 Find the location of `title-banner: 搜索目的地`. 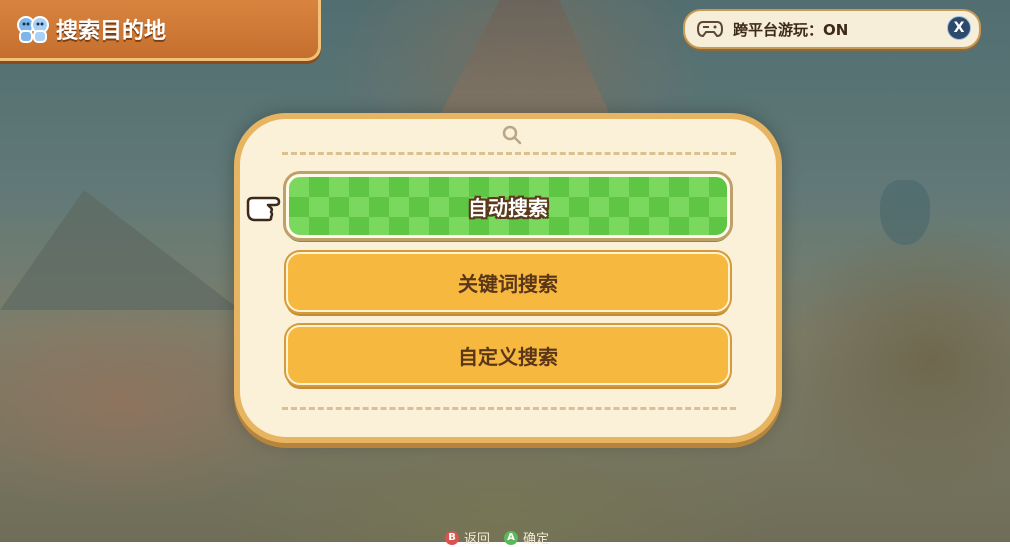

title-banner: 搜索目的地 is located at coordinates (160, 30).